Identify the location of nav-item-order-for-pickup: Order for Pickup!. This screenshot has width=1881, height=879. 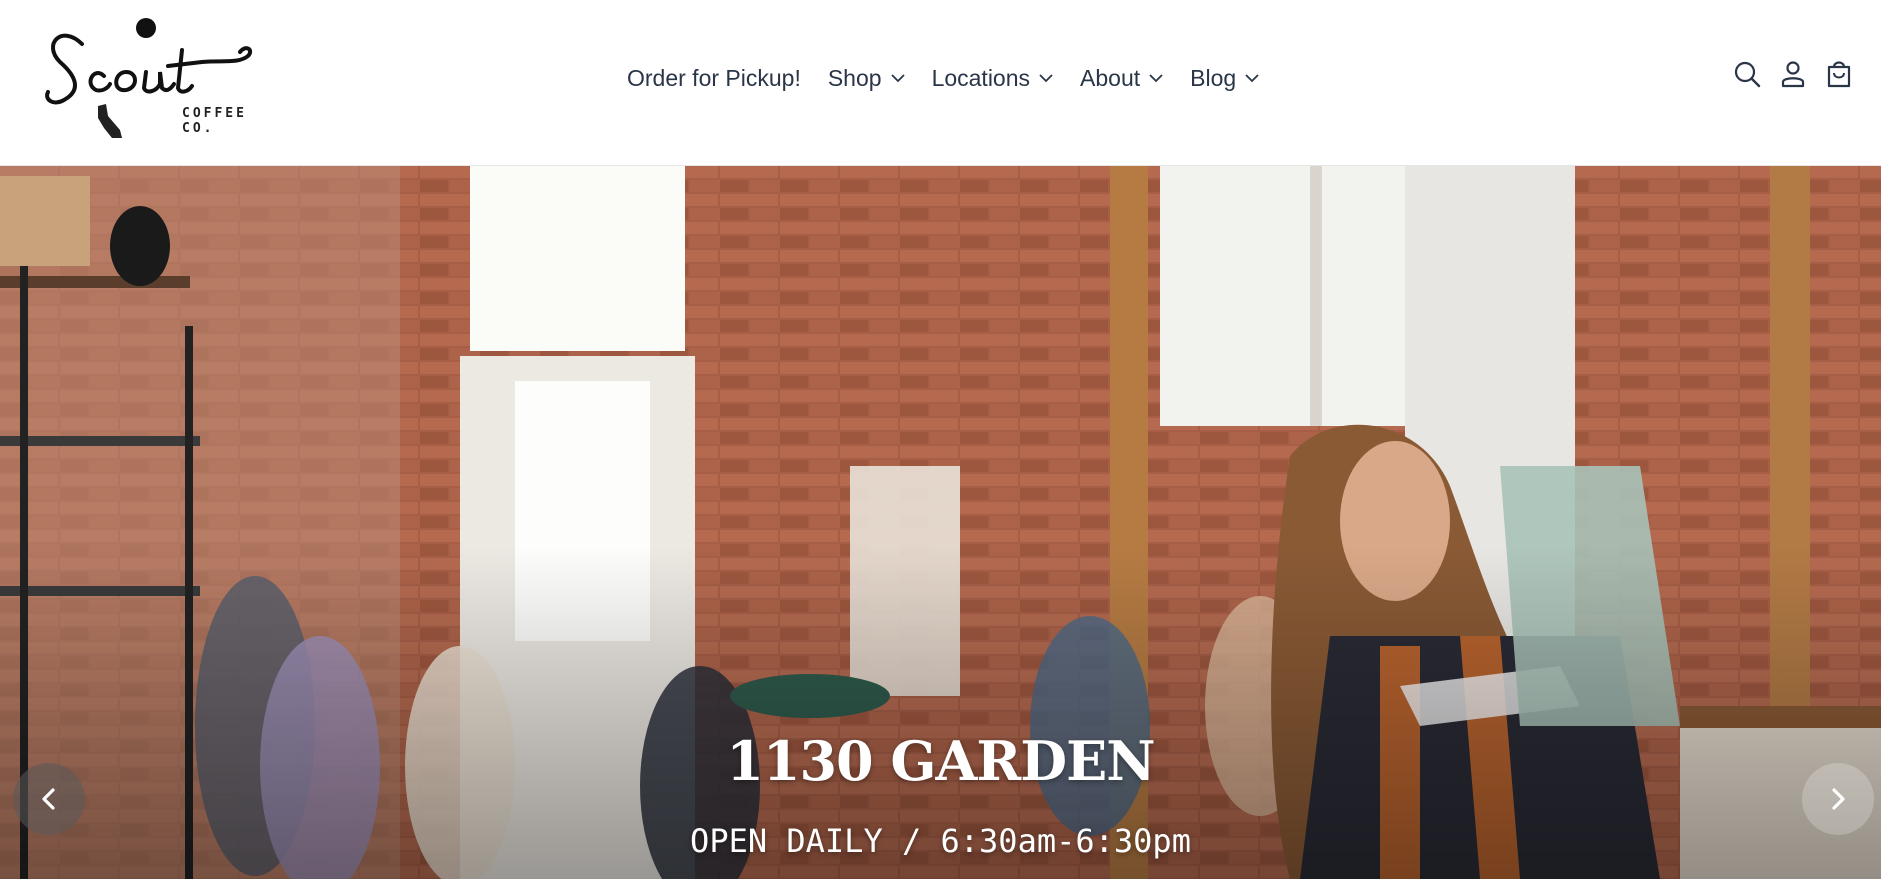
(714, 78).